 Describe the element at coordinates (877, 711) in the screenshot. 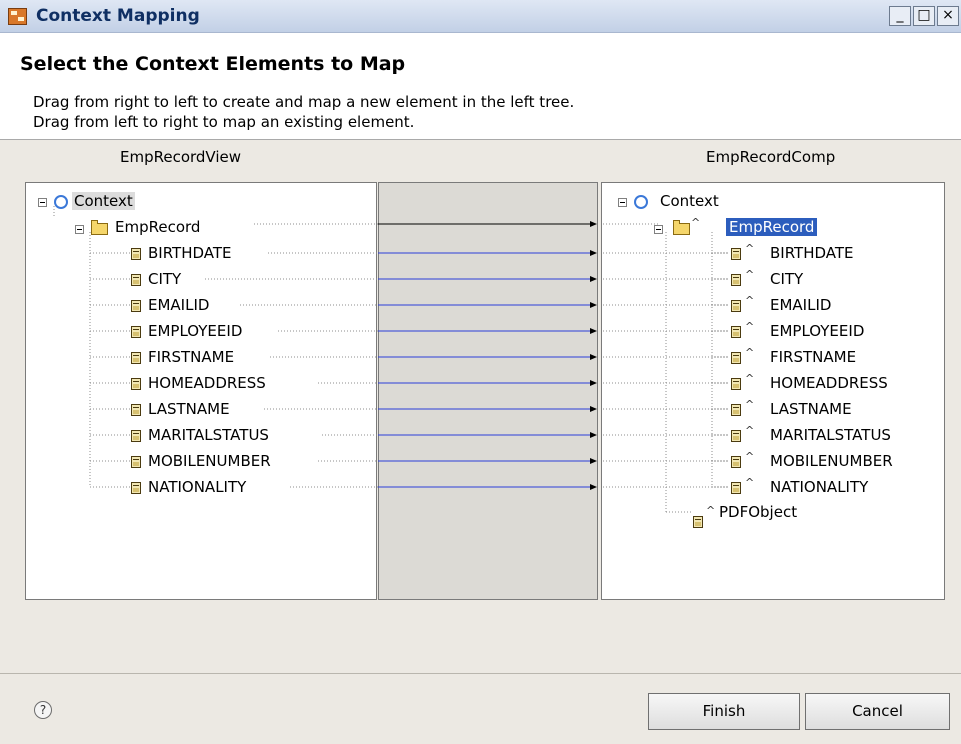

I see `cancel-button: Cancel` at that location.